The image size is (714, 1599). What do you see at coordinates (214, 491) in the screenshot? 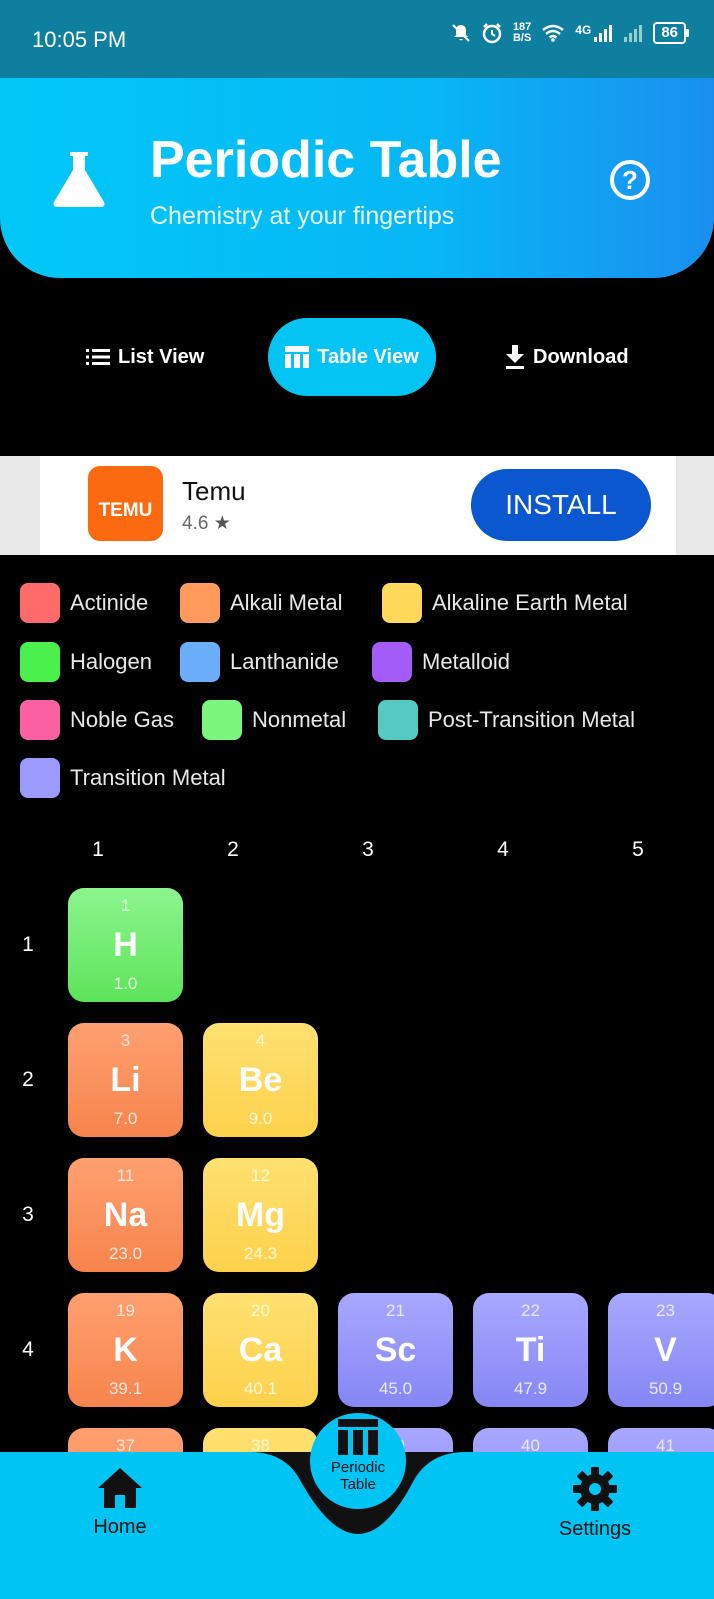
I see `ad-app-name: Temu` at bounding box center [214, 491].